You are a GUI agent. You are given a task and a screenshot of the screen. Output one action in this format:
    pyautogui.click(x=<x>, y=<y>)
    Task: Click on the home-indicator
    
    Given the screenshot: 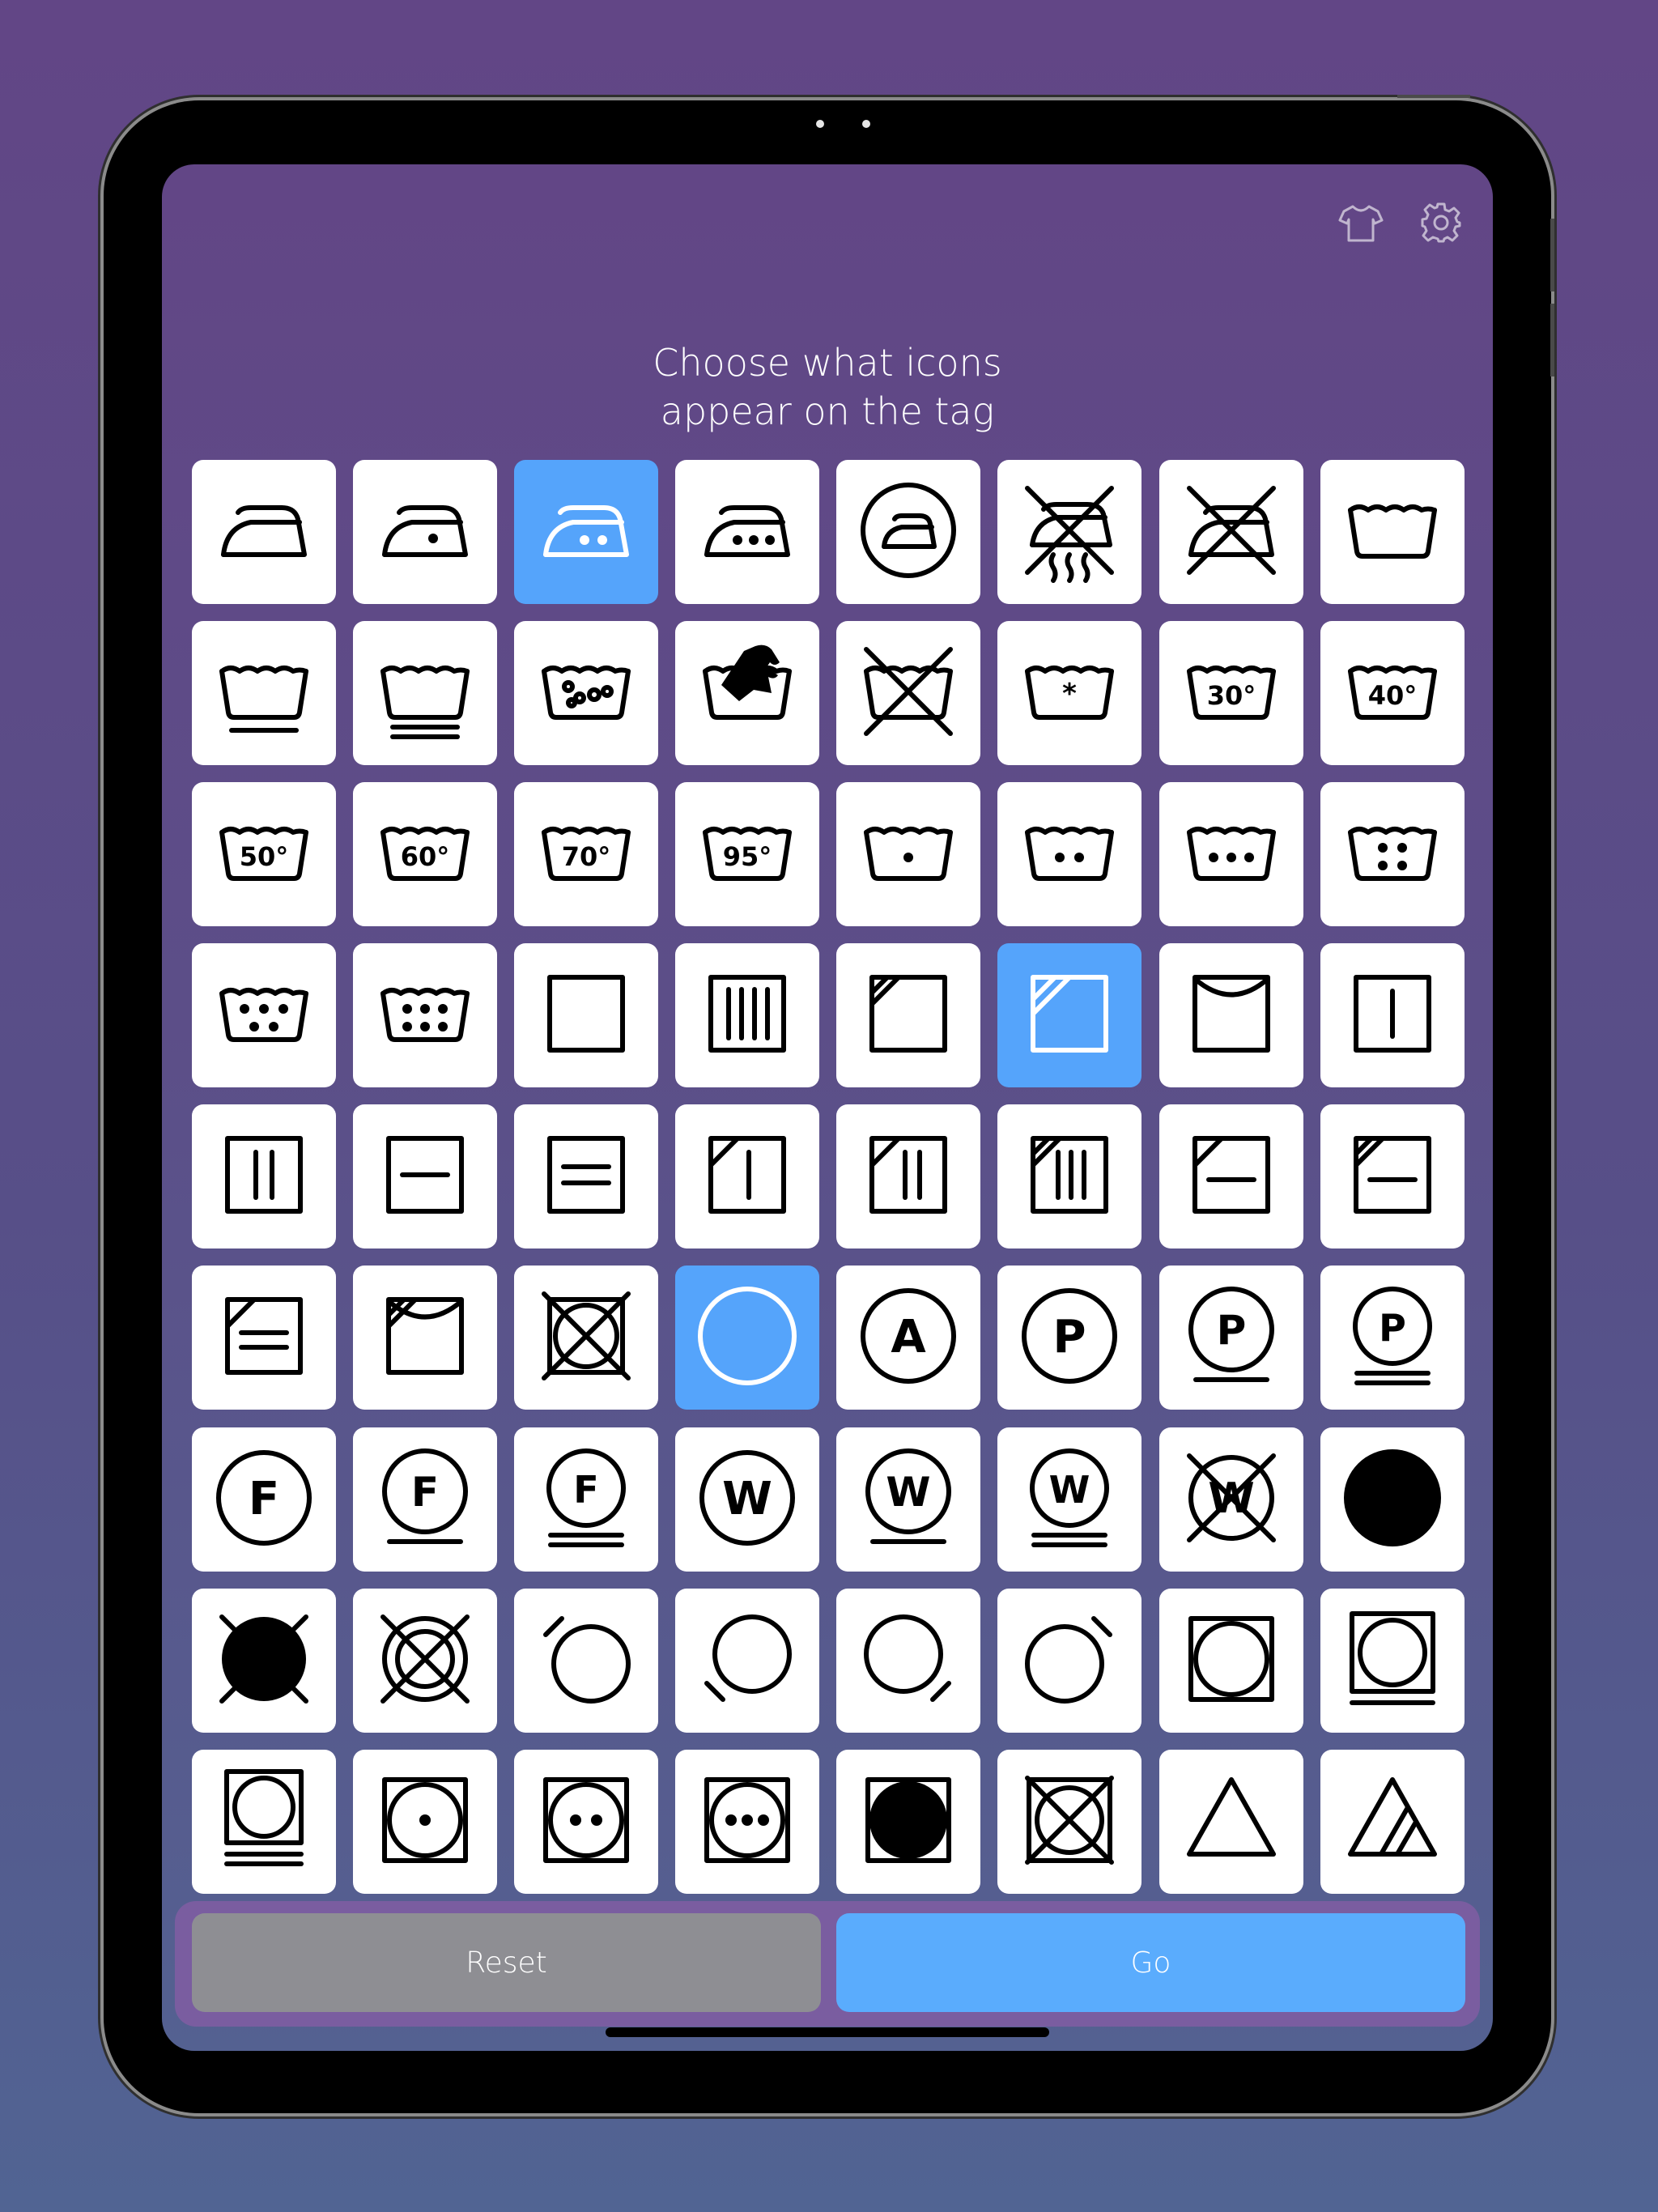 What is the action you would take?
    pyautogui.click(x=827, y=2032)
    